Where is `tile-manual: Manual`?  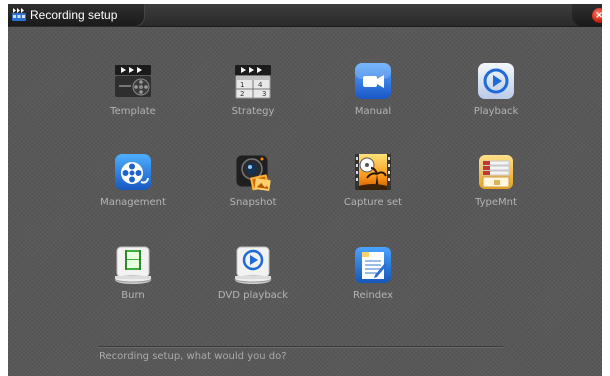
tile-manual: Manual is located at coordinates (373, 91).